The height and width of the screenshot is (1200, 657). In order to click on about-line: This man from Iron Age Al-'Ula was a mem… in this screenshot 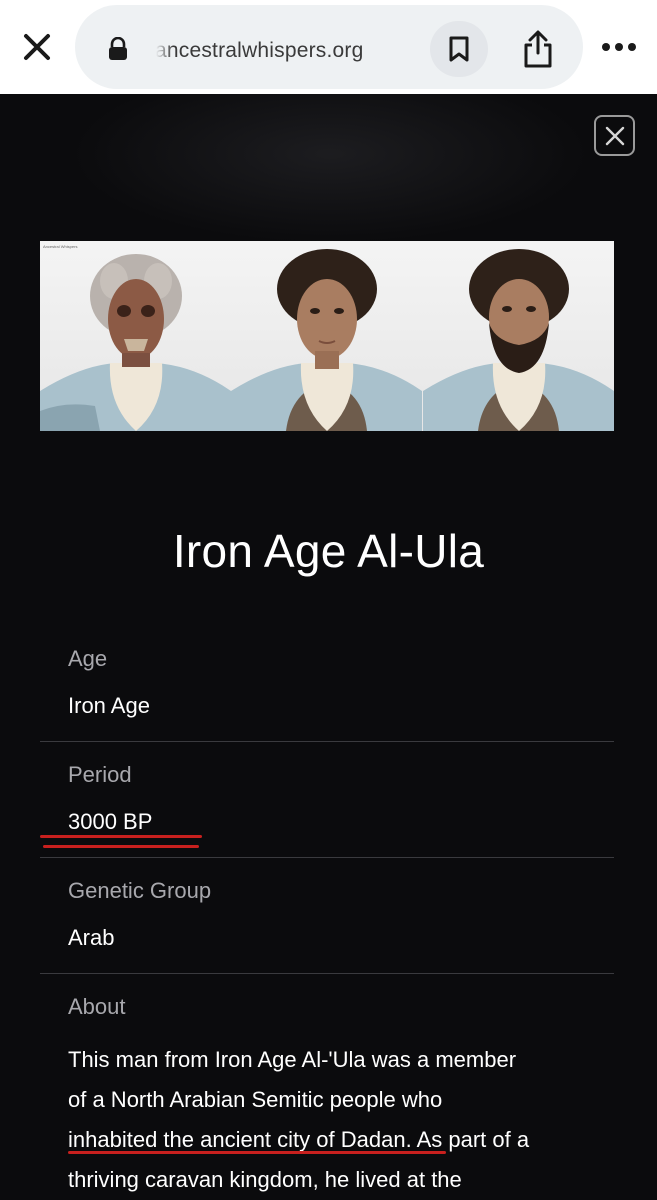, I will do `click(292, 1059)`.